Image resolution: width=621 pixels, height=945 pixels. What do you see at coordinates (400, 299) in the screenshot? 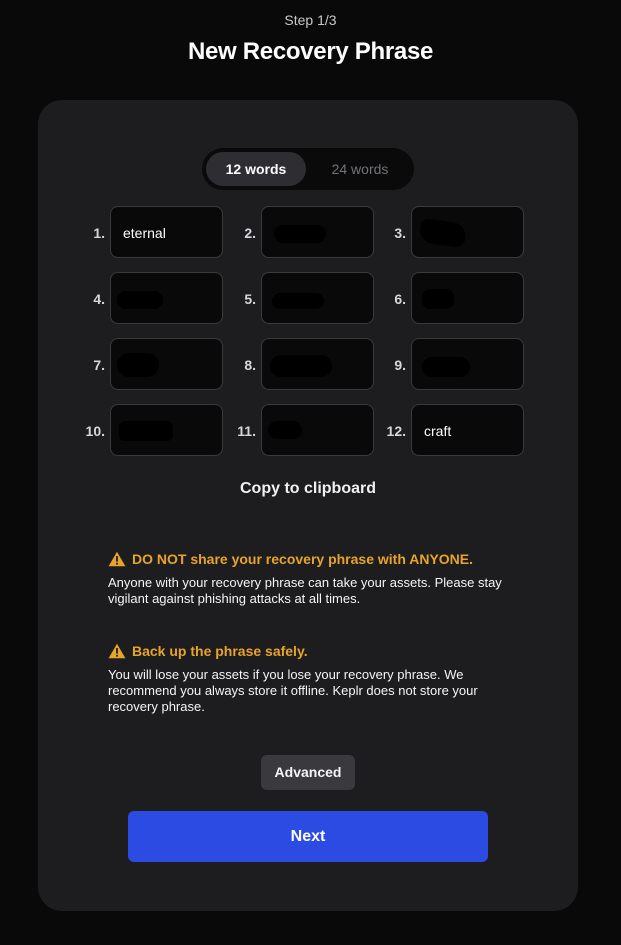
I see `word-number: 6.` at bounding box center [400, 299].